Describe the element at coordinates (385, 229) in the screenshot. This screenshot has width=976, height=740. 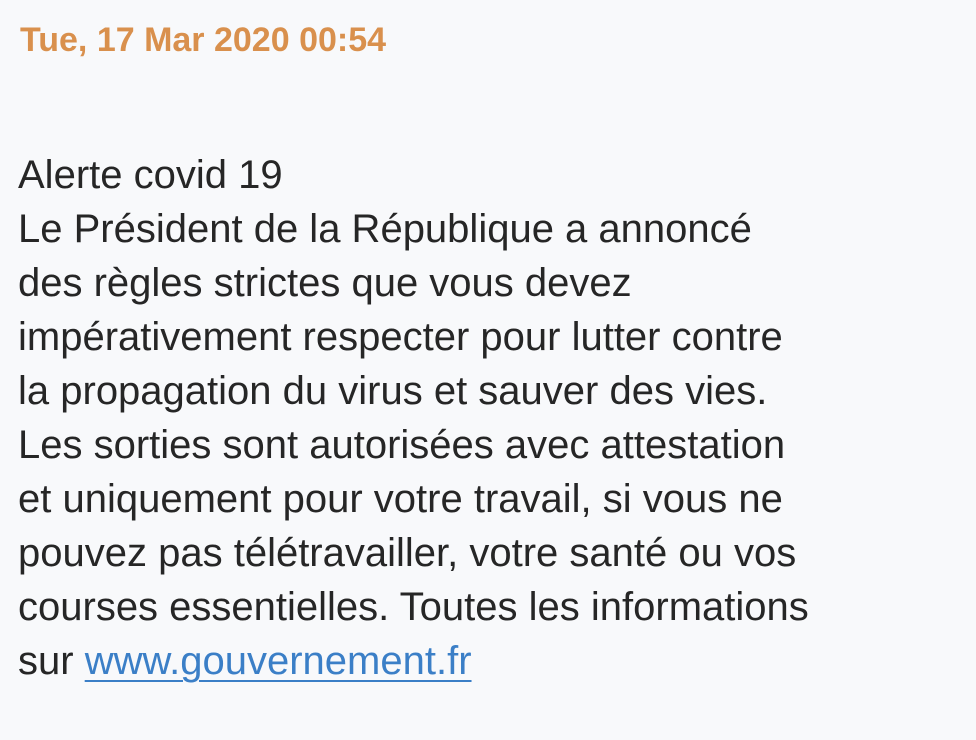
I see `message-line-2: Le Président de la République a annoncé` at that location.